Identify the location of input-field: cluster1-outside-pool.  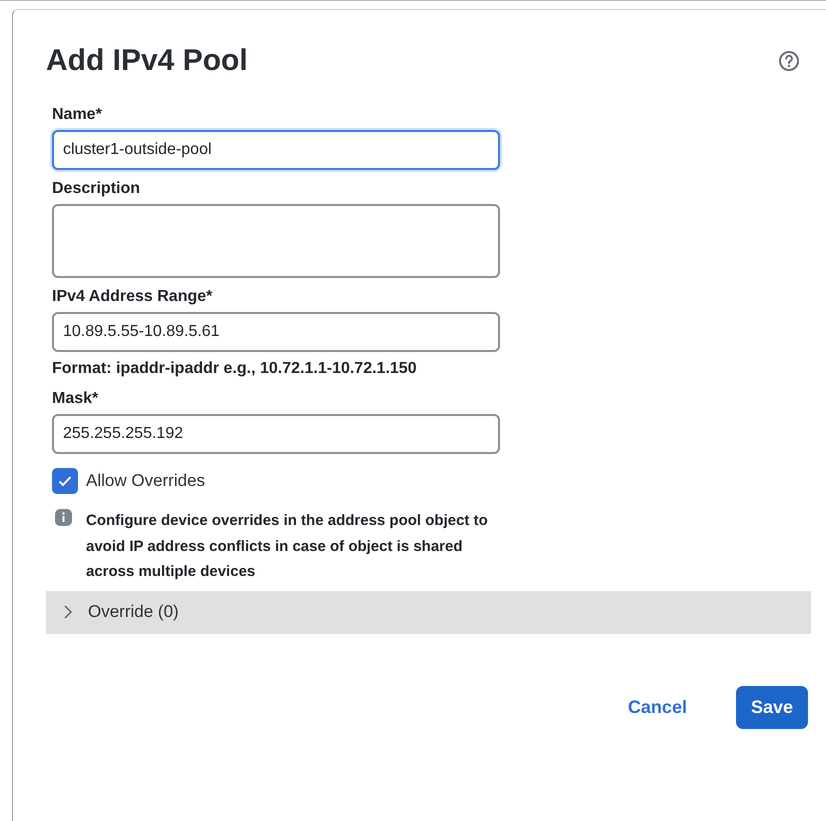
(276, 150).